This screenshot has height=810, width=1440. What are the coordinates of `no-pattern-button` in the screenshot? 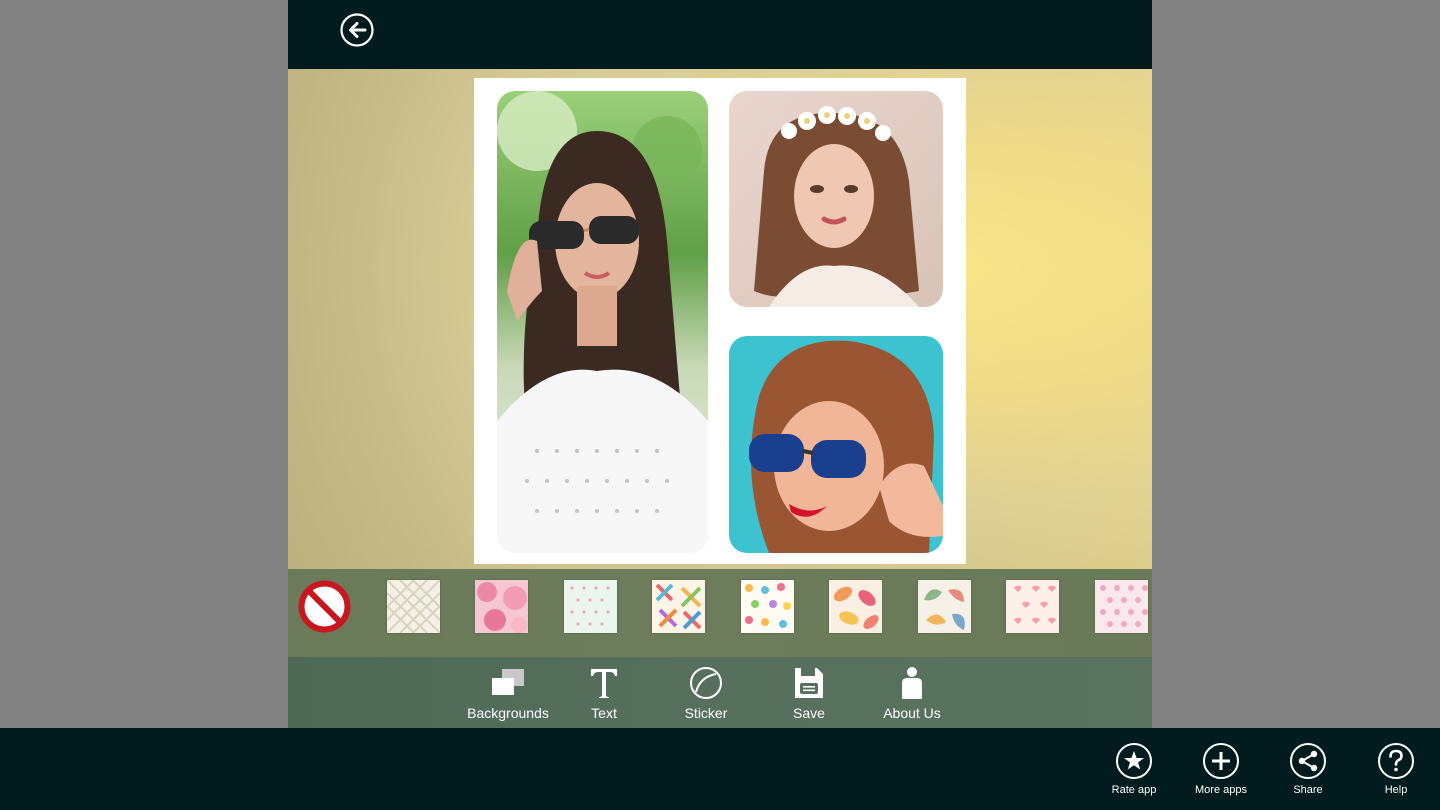 It's located at (324, 606).